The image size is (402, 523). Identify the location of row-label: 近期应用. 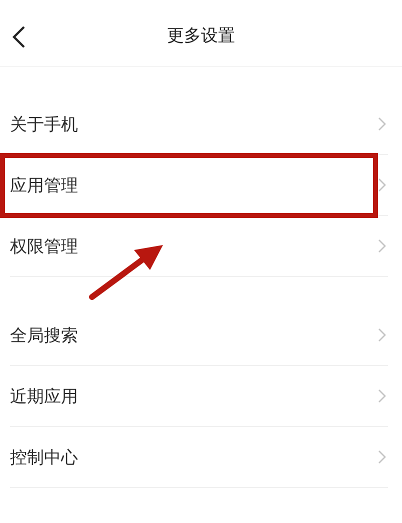
(44, 397).